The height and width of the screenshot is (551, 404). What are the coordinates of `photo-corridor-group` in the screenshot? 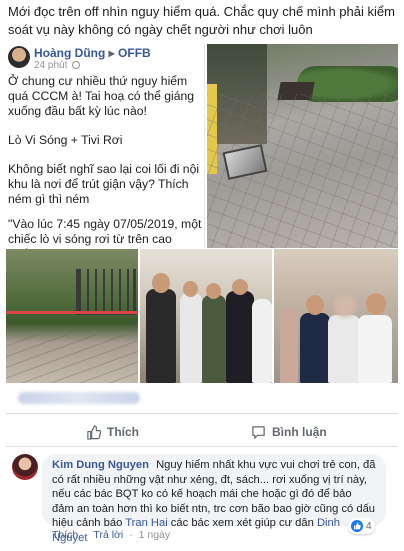 It's located at (206, 316).